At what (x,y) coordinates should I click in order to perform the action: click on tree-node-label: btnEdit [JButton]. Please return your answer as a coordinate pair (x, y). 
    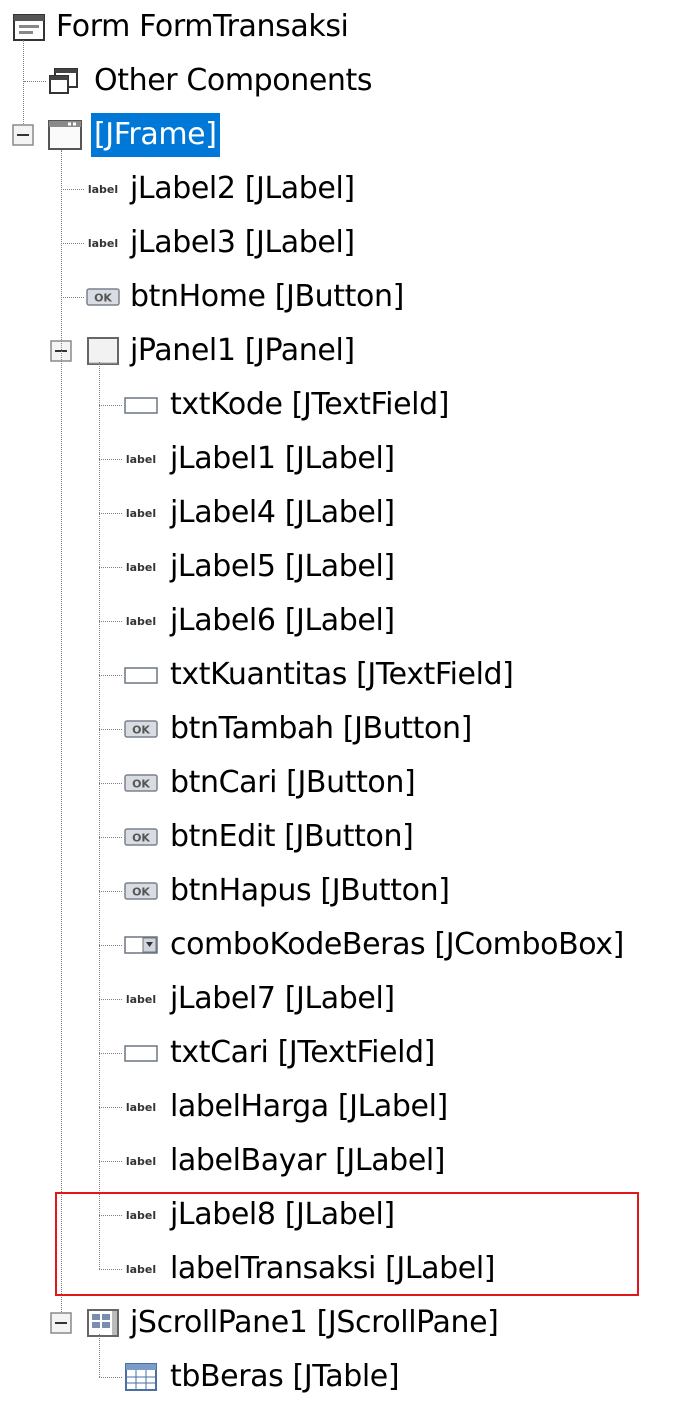
    Looking at the image, I should click on (292, 836).